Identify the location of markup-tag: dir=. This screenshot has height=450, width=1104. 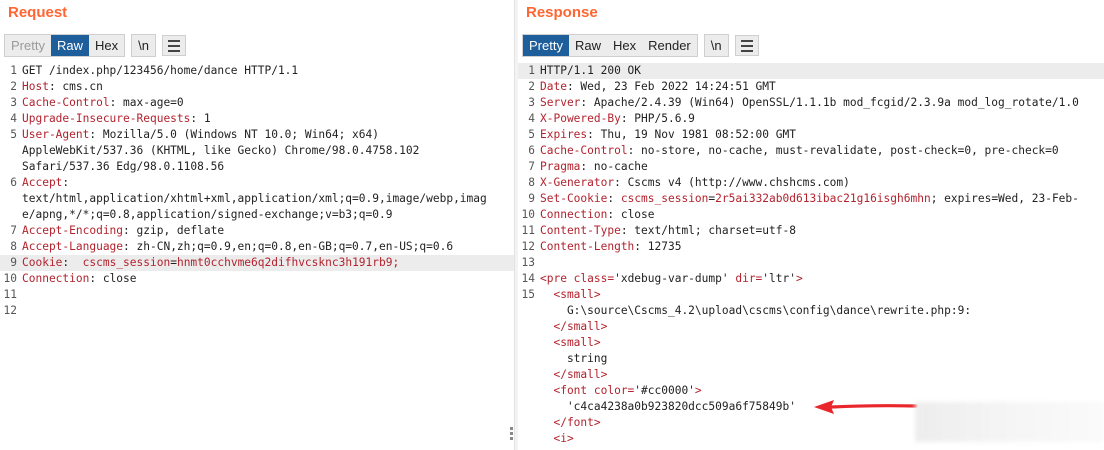
(745, 278).